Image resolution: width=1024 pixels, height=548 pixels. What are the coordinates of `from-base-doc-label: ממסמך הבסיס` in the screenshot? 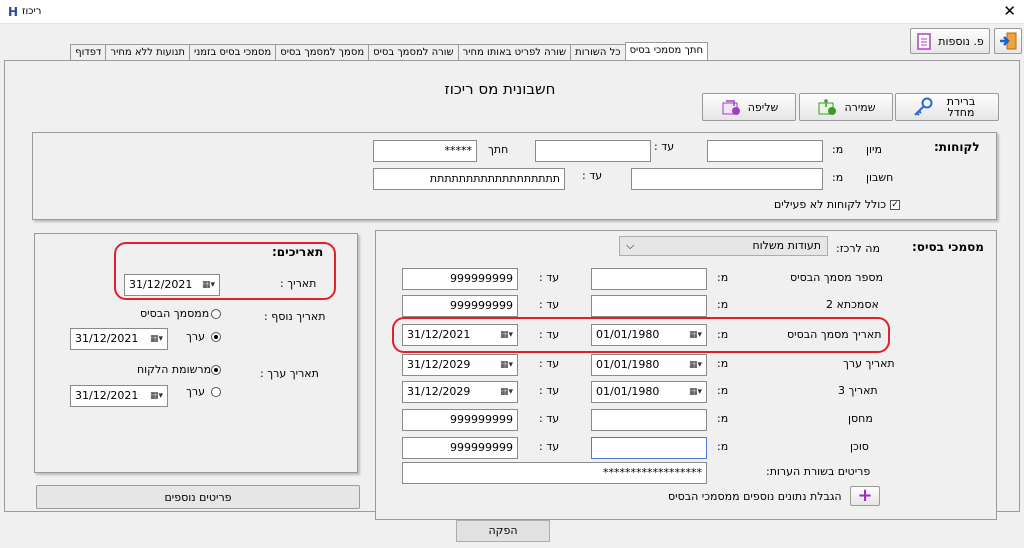 It's located at (175, 313).